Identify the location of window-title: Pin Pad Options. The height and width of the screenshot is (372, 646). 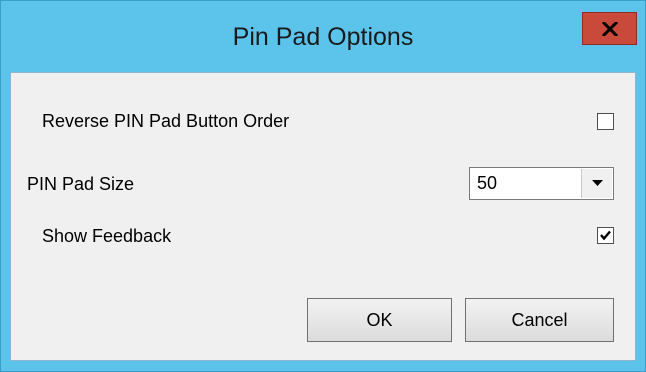
(323, 37).